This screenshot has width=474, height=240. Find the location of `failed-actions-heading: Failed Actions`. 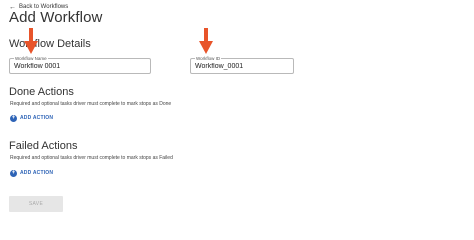

failed-actions-heading: Failed Actions is located at coordinates (43, 146).